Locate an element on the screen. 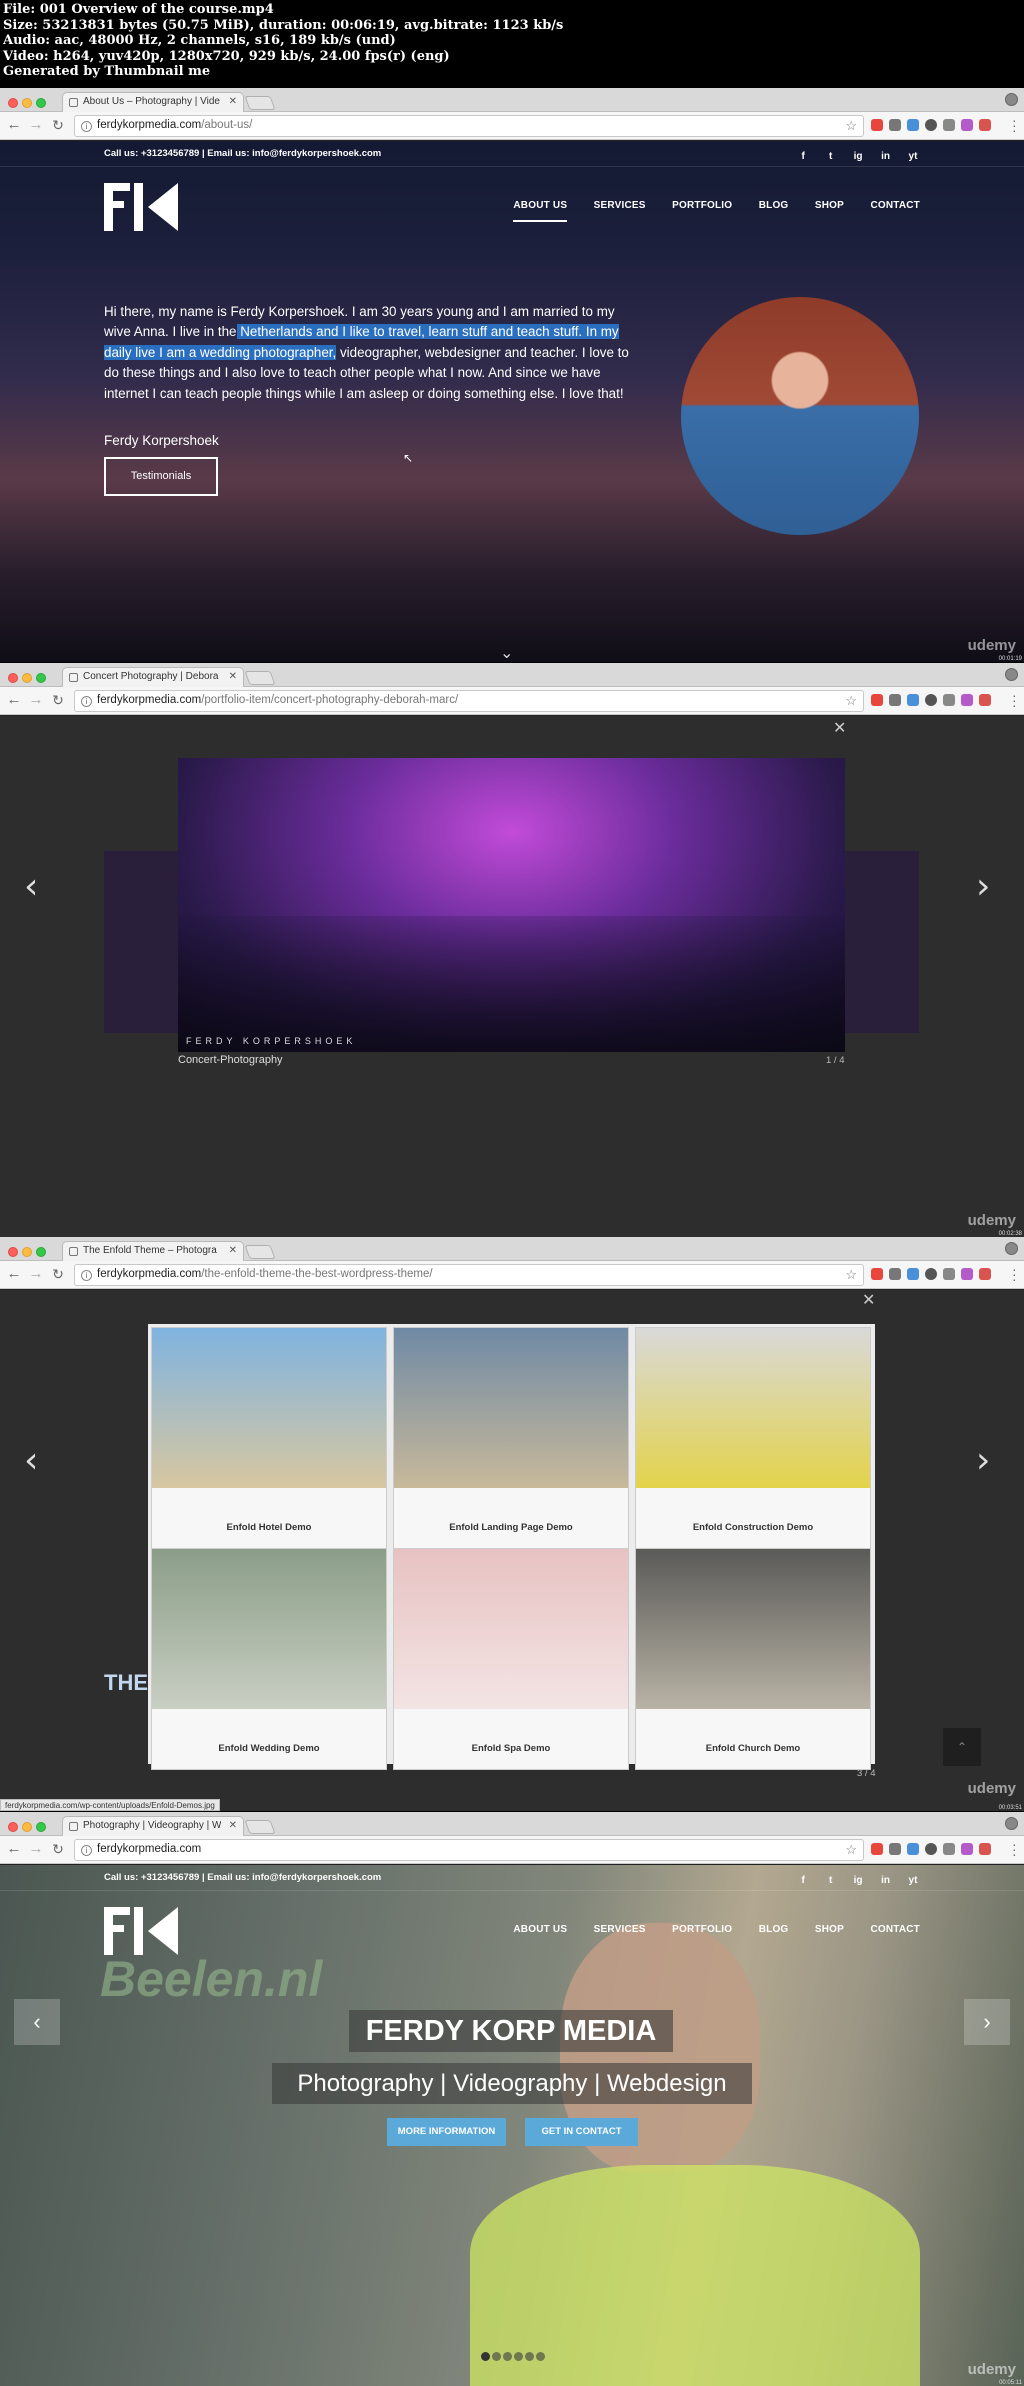  nav-portfolio: PORTFOLIO is located at coordinates (702, 205).